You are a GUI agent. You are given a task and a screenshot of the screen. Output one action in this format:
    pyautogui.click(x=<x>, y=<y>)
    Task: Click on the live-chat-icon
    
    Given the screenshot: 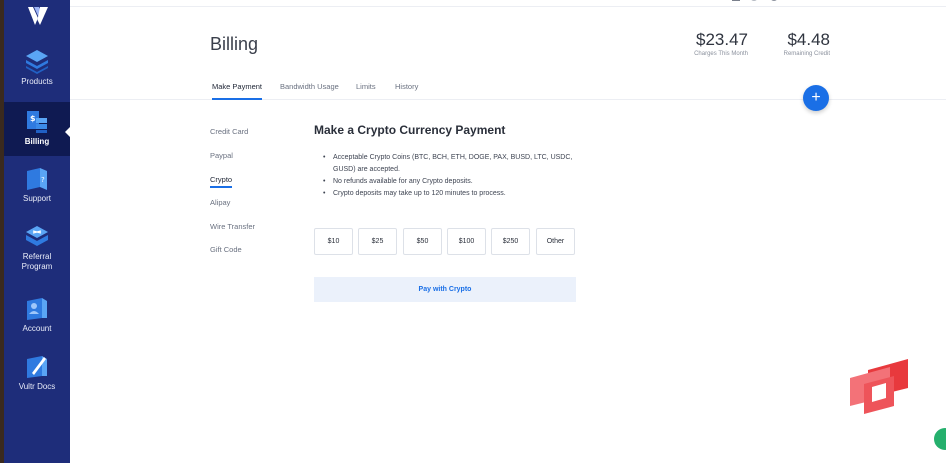 What is the action you would take?
    pyautogui.click(x=940, y=439)
    